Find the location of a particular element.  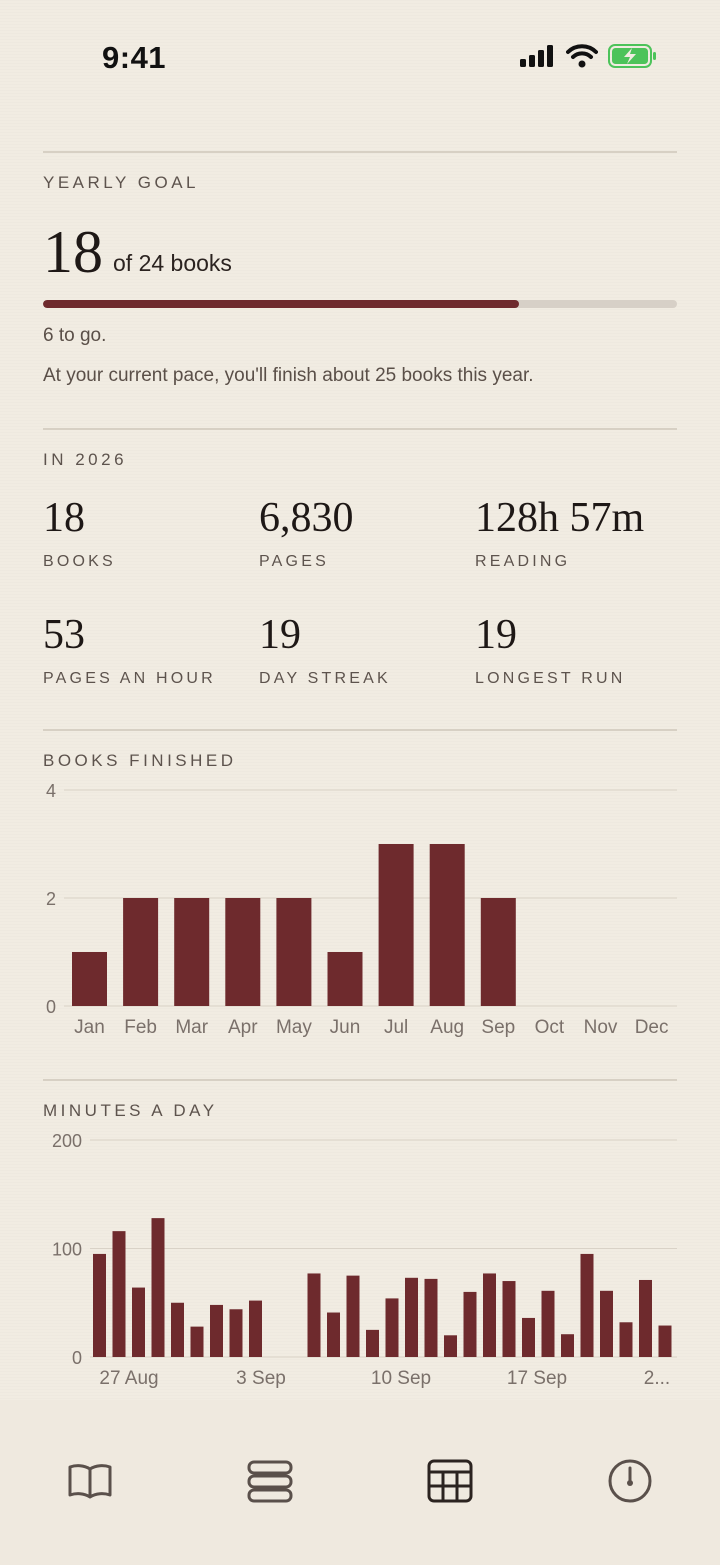

stat-label: DAY STREAK is located at coordinates (325, 678).